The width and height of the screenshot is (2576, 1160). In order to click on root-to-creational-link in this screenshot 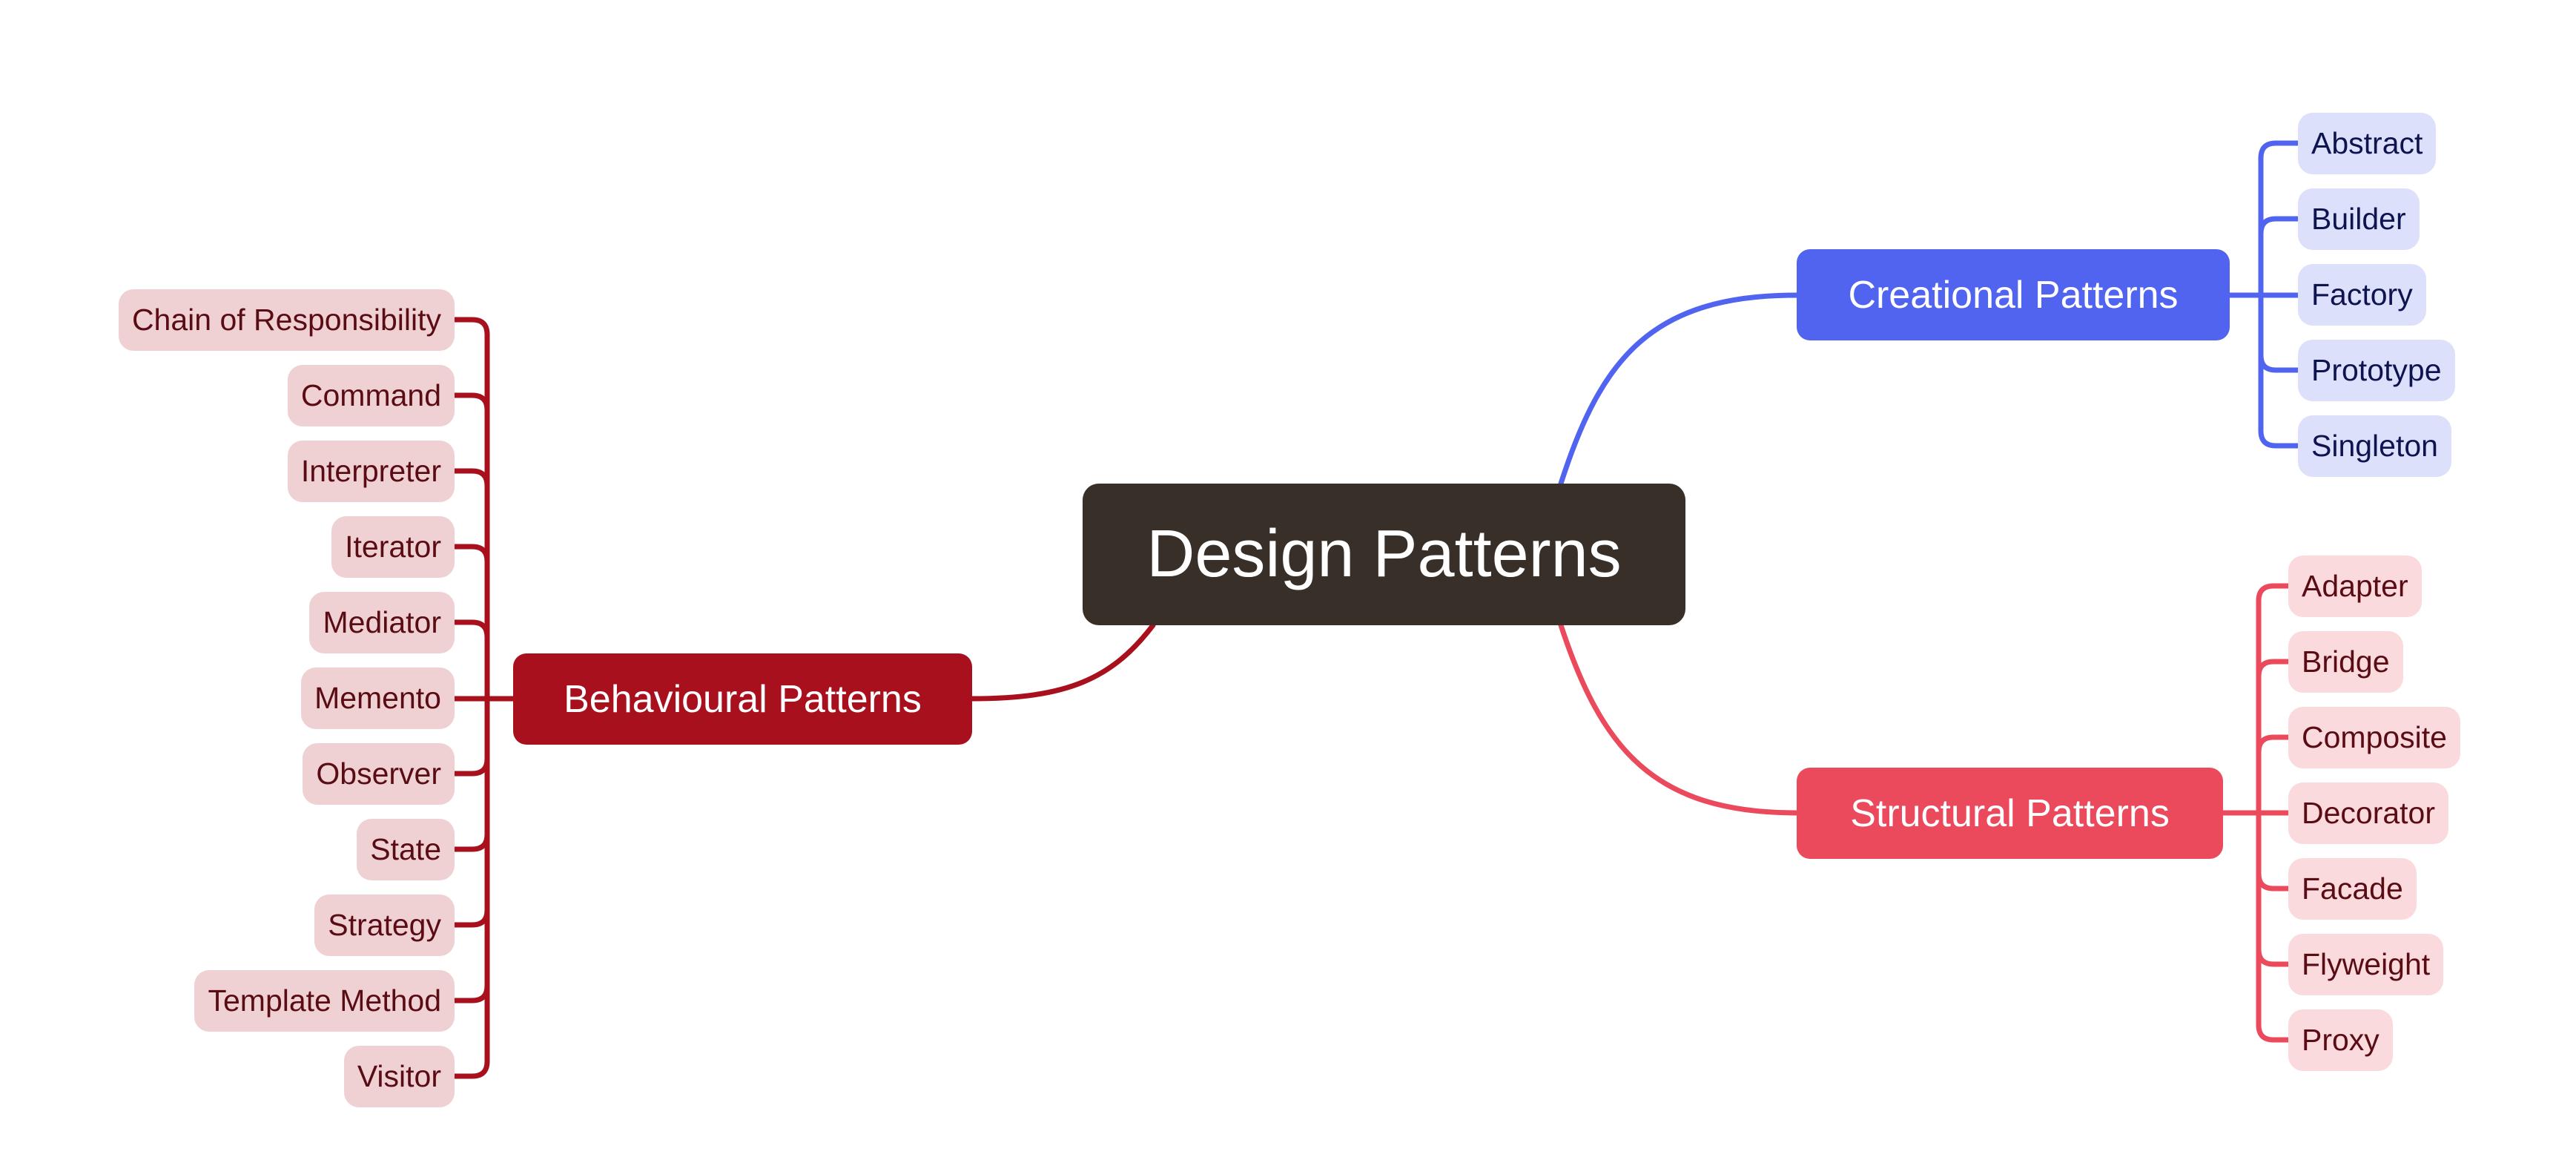, I will do `click(1679, 389)`.